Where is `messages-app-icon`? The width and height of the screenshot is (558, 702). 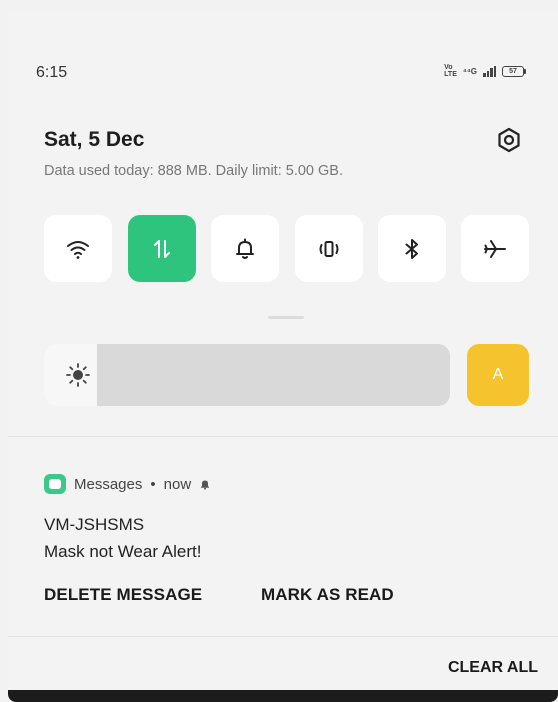 messages-app-icon is located at coordinates (55, 484).